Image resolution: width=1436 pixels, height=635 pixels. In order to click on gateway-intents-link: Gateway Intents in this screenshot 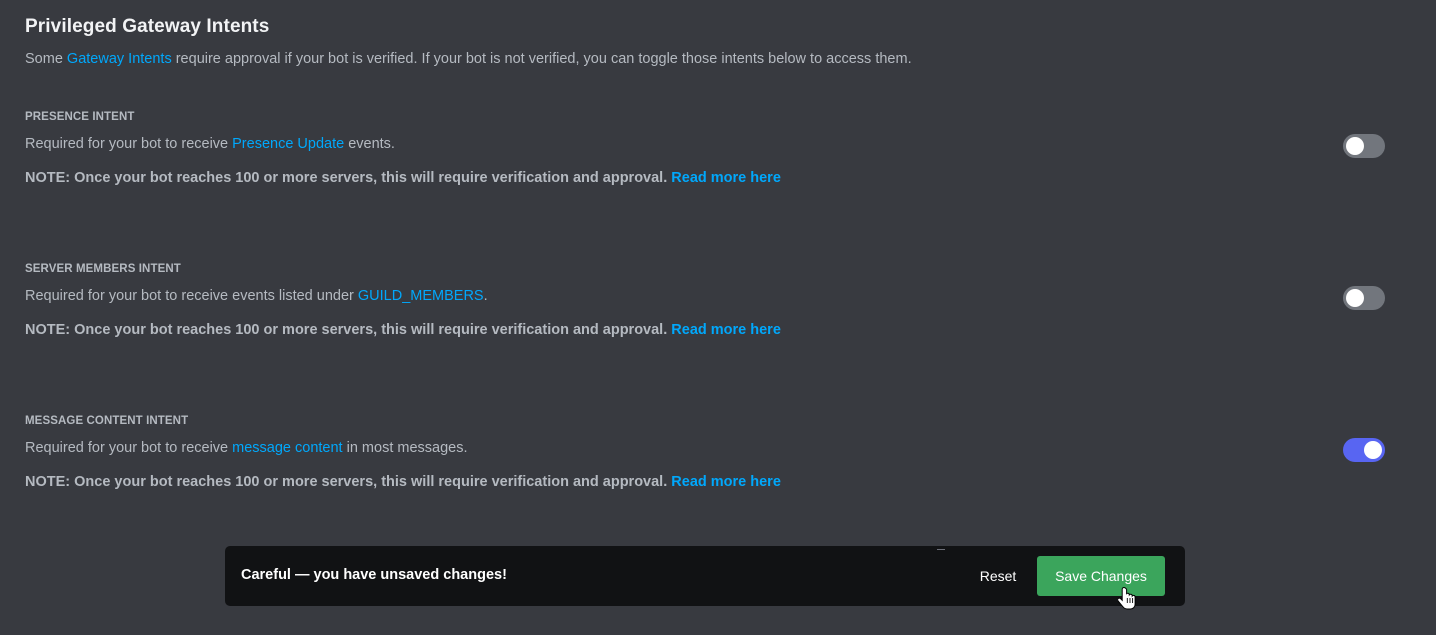, I will do `click(119, 59)`.